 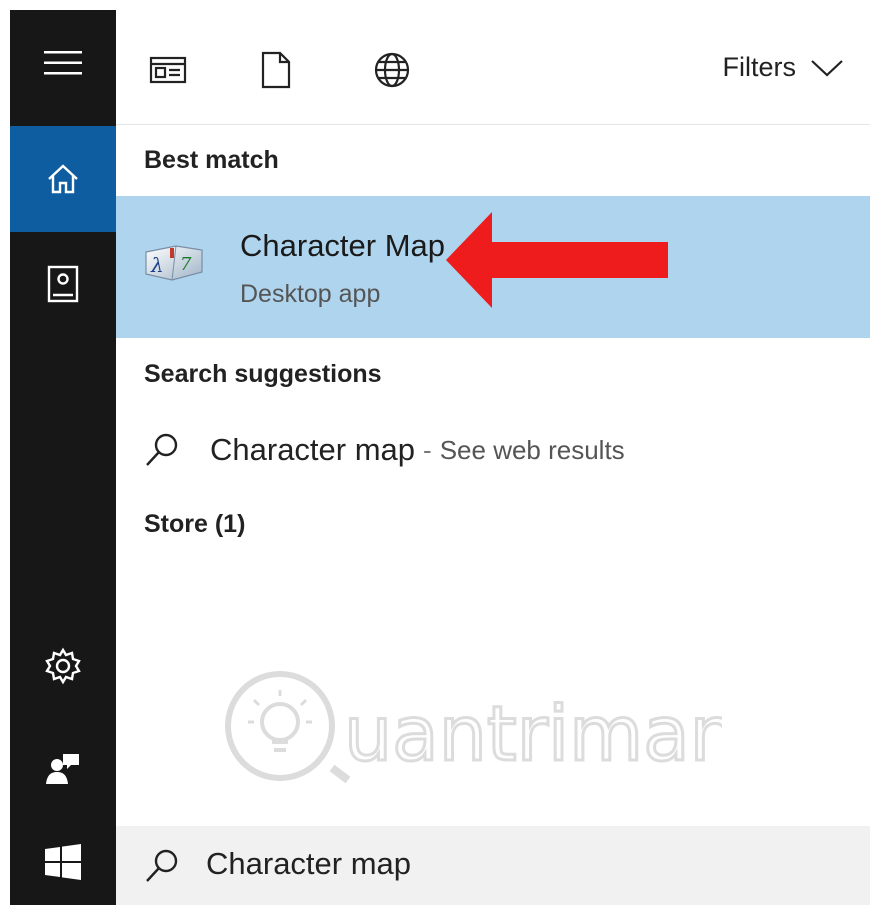 I want to click on left-rail, so click(x=63, y=457).